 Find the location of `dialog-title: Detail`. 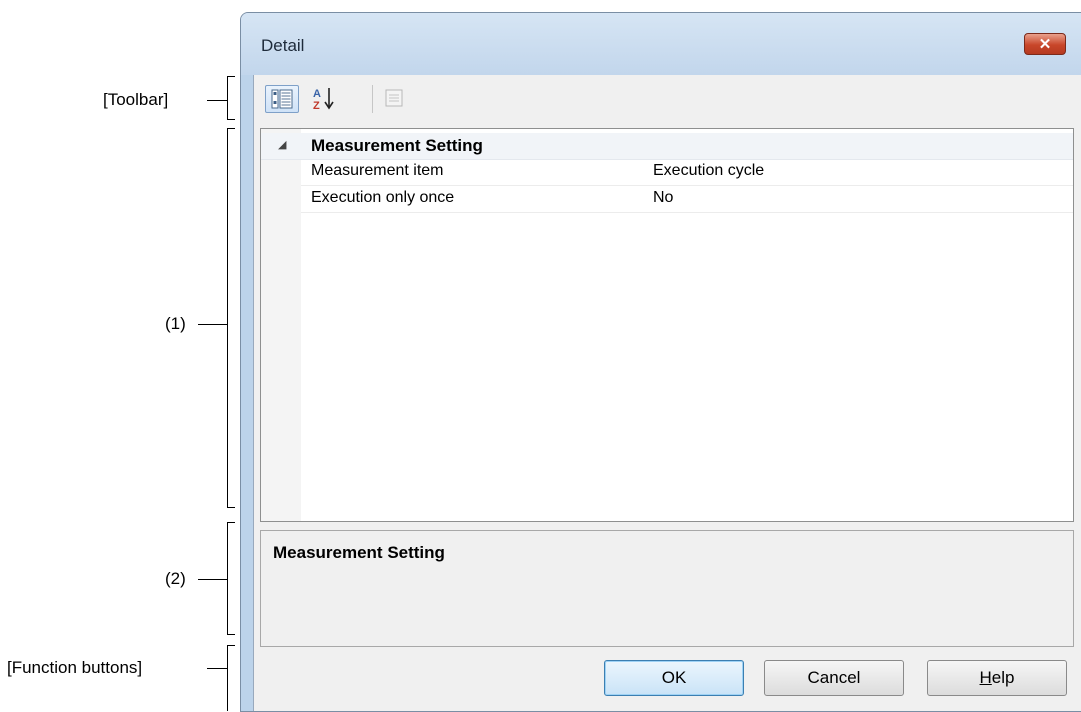

dialog-title: Detail is located at coordinates (283, 45).